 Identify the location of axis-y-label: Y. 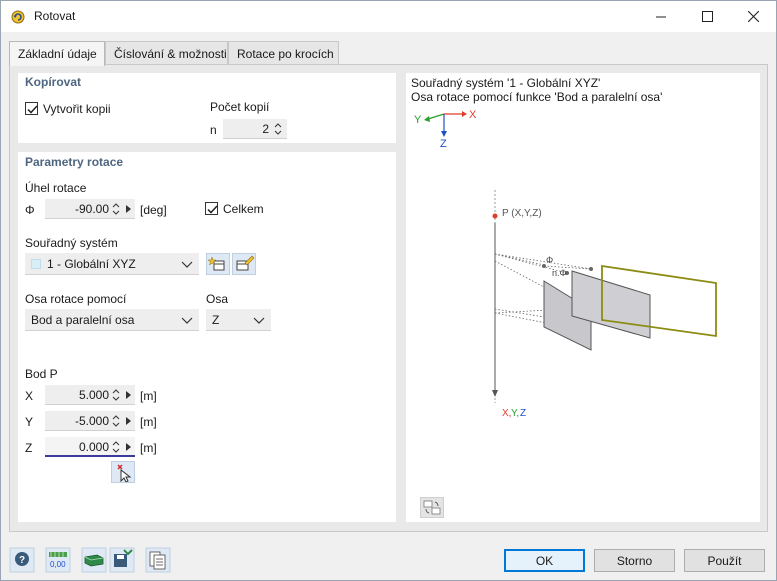
(418, 120).